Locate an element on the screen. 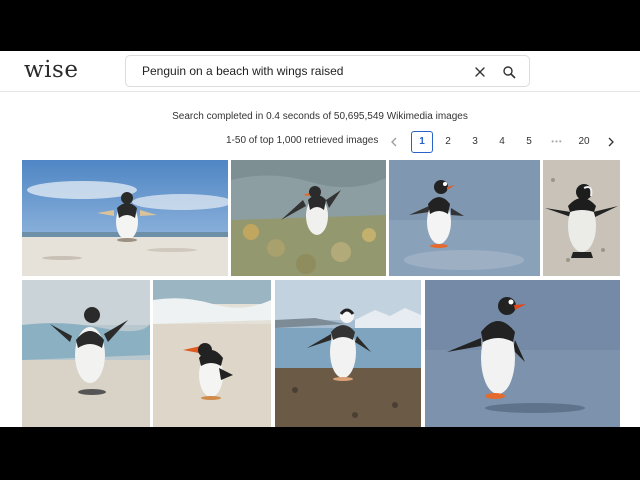  page-5-button: 5 is located at coordinates (529, 142).